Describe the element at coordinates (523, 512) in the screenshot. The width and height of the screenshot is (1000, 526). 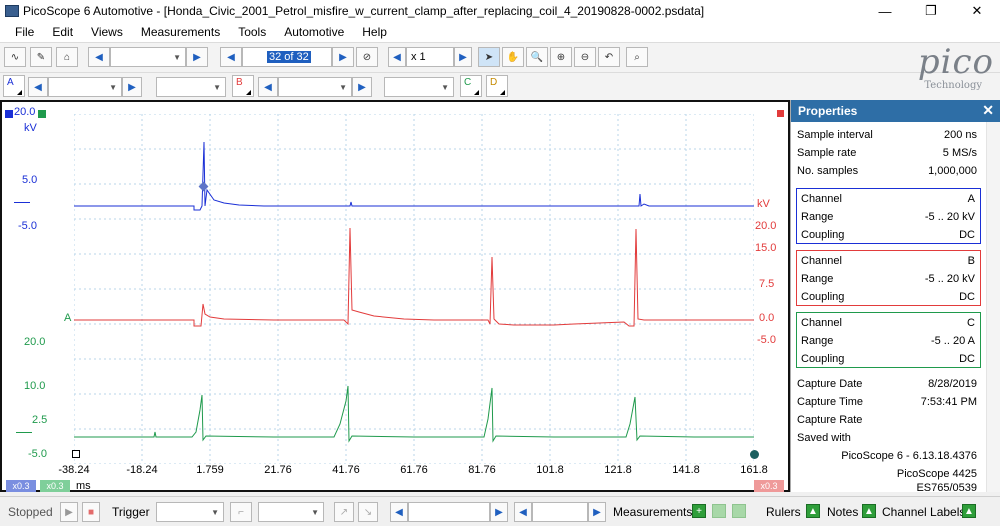
I see `pretrigger-prev: ◀` at that location.